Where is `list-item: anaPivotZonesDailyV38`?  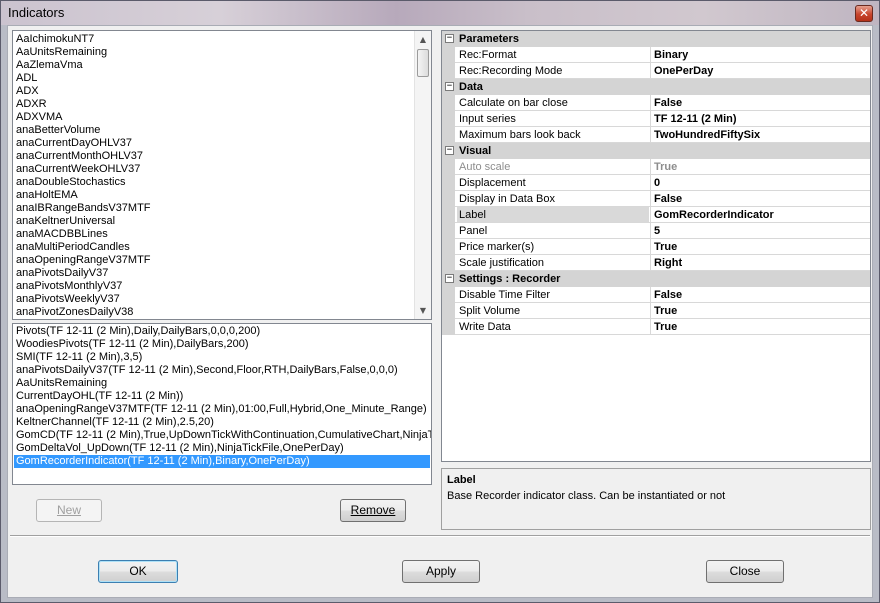 list-item: anaPivotZonesDailyV38 is located at coordinates (214, 312).